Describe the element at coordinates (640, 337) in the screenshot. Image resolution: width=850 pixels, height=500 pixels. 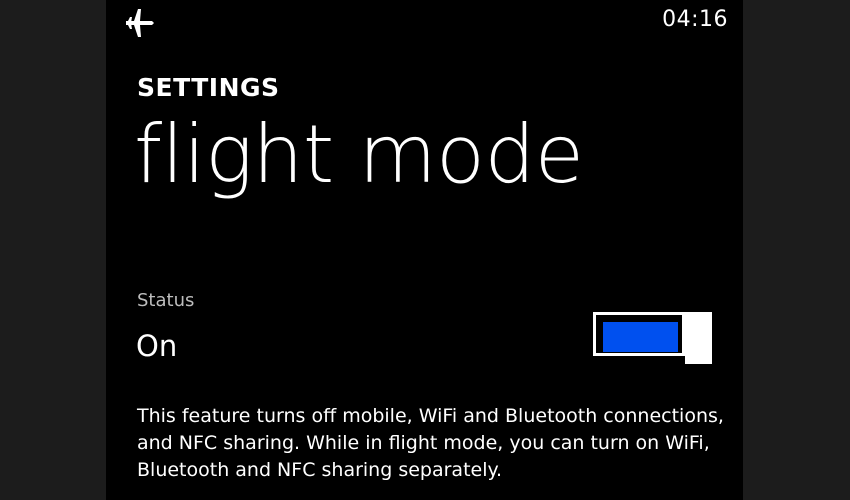
I see `toggle-fill` at that location.